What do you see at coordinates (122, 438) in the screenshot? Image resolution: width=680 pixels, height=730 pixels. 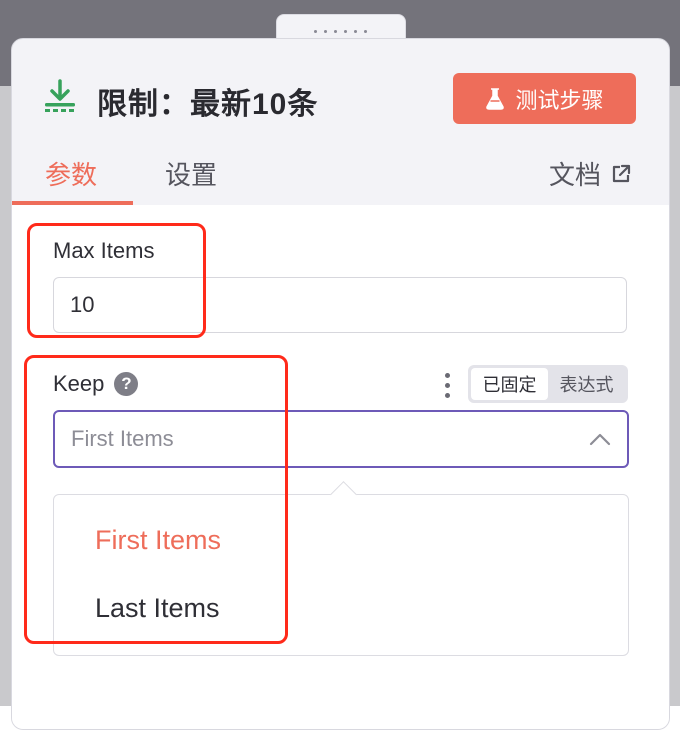 I see `keep-select-value: First Items` at bounding box center [122, 438].